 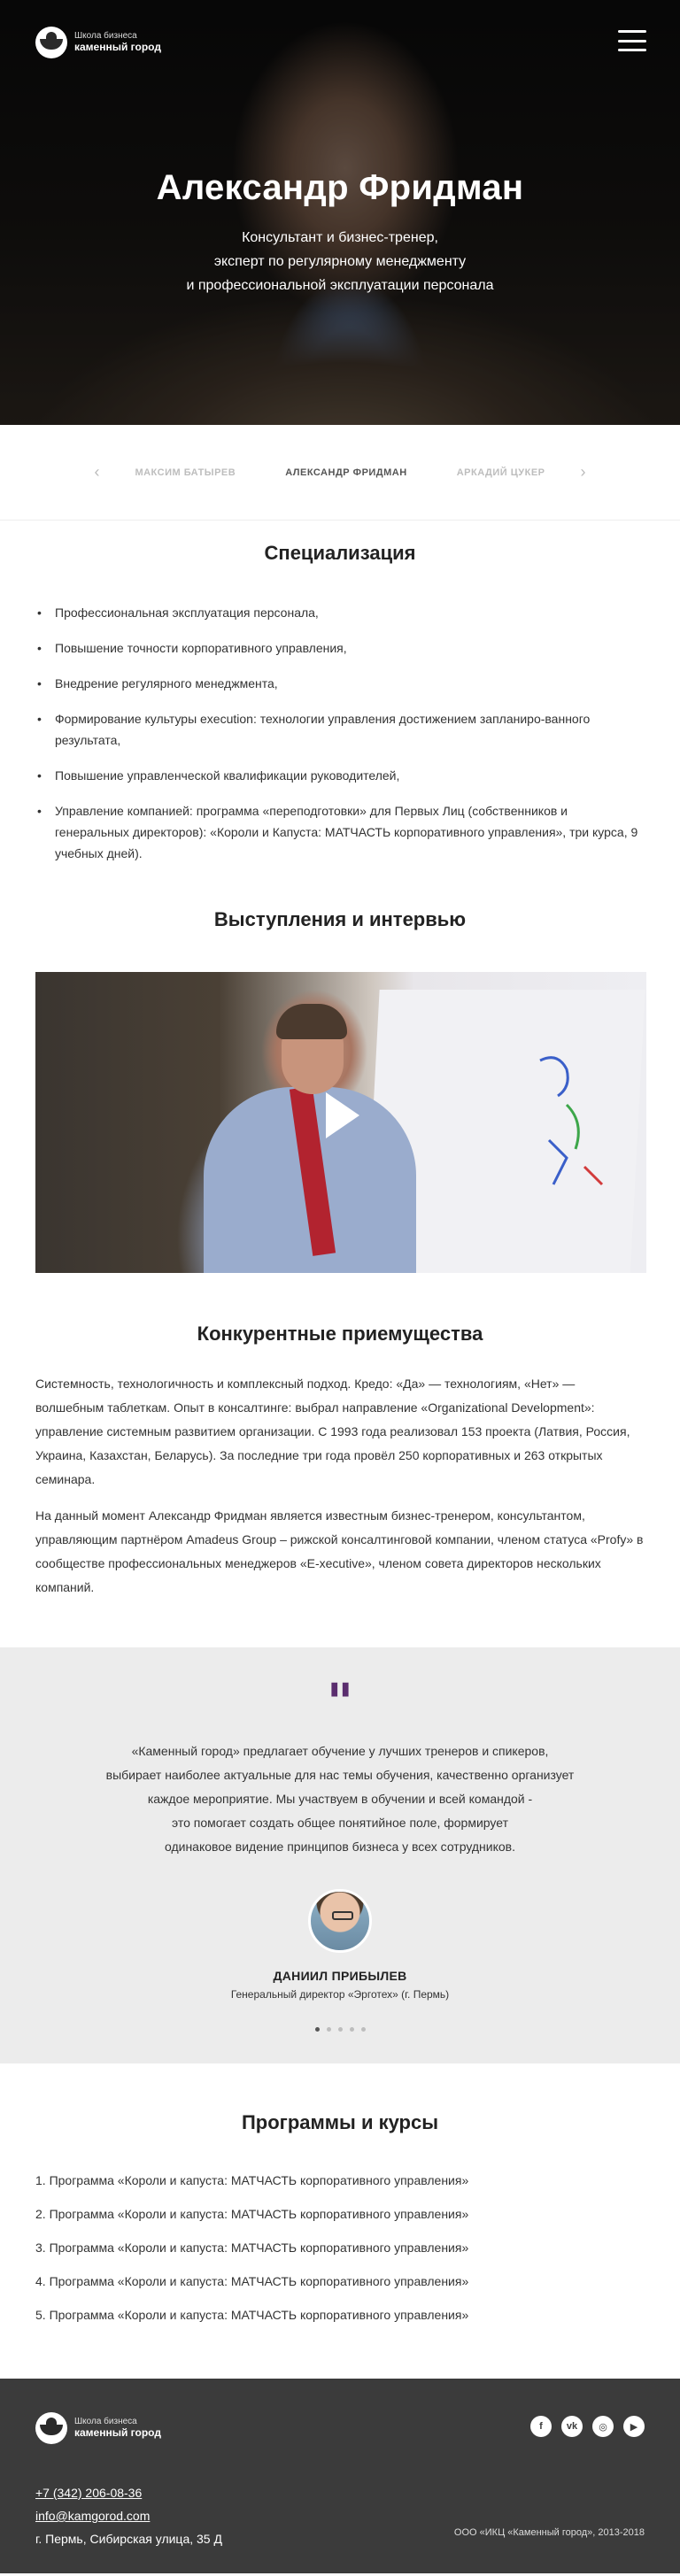 What do you see at coordinates (571, 1121) in the screenshot?
I see `flipchart-drawing` at bounding box center [571, 1121].